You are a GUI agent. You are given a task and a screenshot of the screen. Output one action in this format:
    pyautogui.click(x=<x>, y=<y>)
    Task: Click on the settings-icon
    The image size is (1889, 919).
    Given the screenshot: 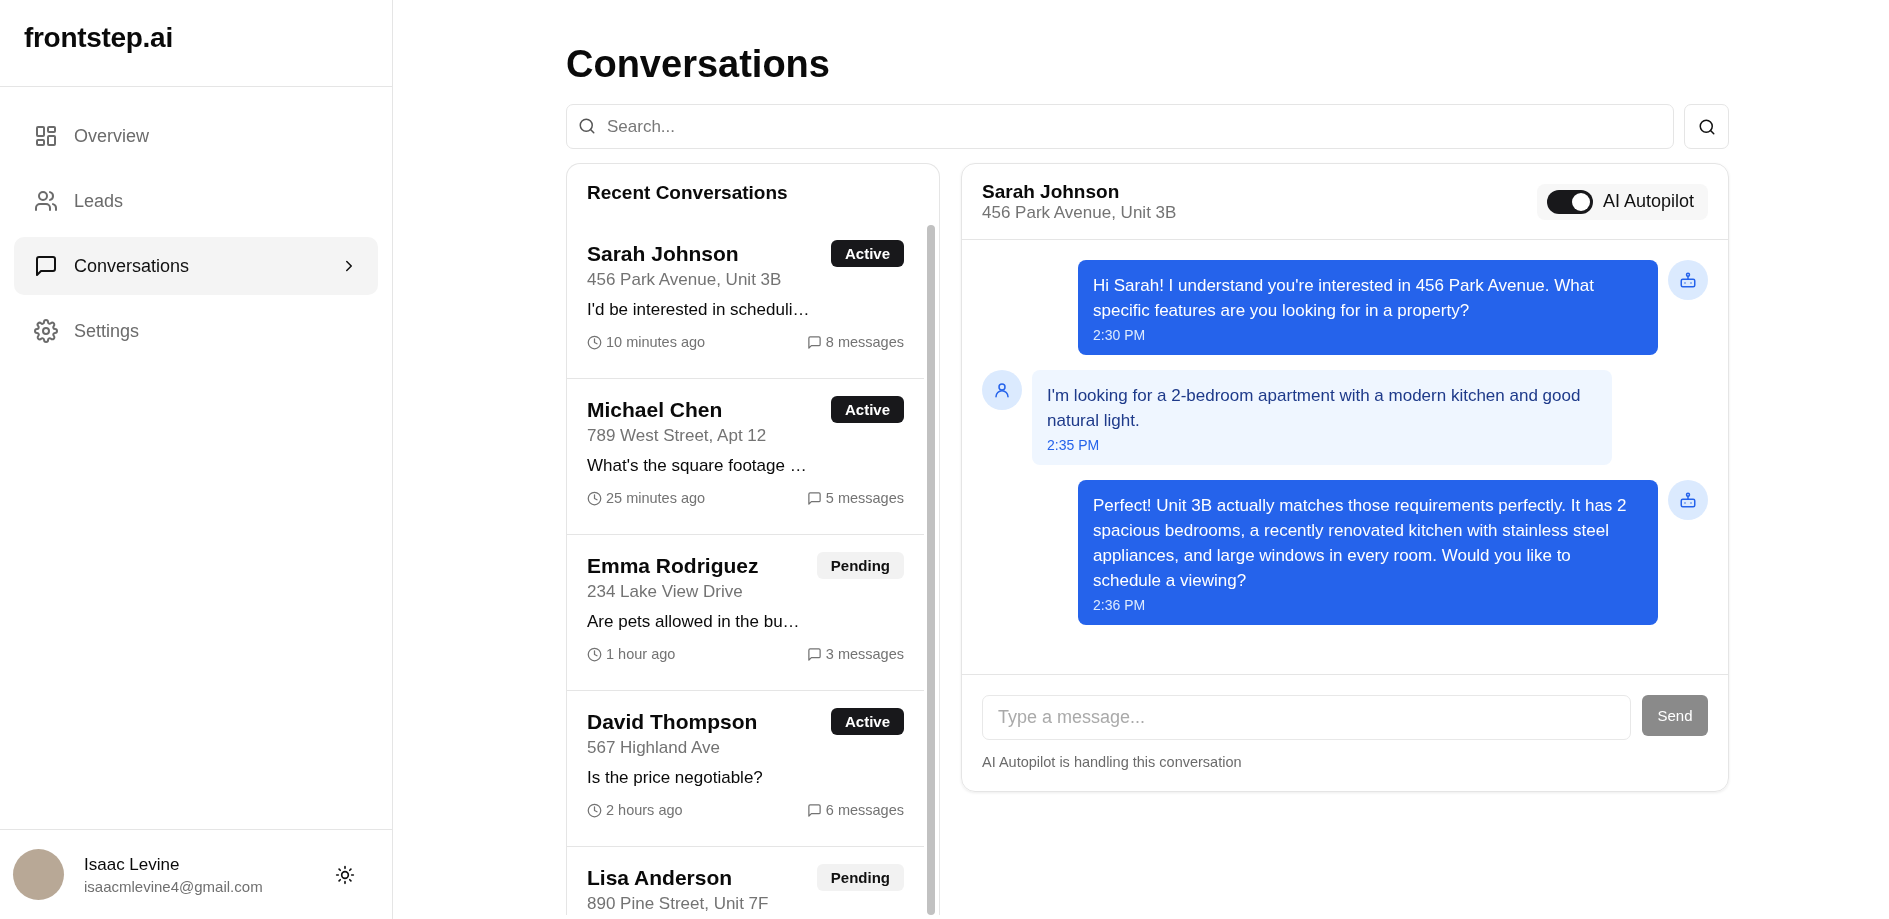 What is the action you would take?
    pyautogui.click(x=46, y=331)
    